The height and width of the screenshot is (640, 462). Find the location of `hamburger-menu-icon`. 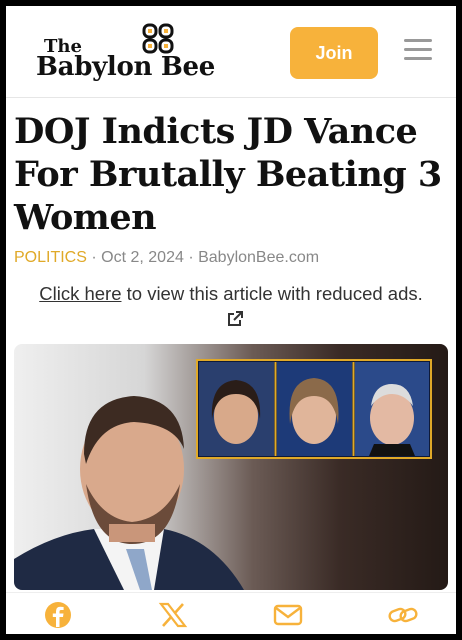

hamburger-menu-icon is located at coordinates (418, 51).